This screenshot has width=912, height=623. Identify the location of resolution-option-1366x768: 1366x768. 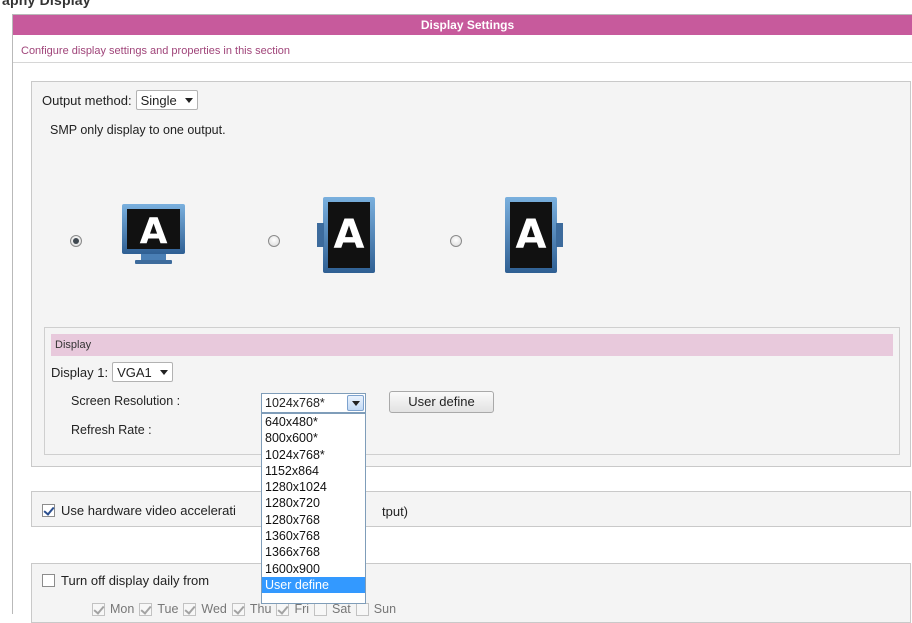
(313, 552).